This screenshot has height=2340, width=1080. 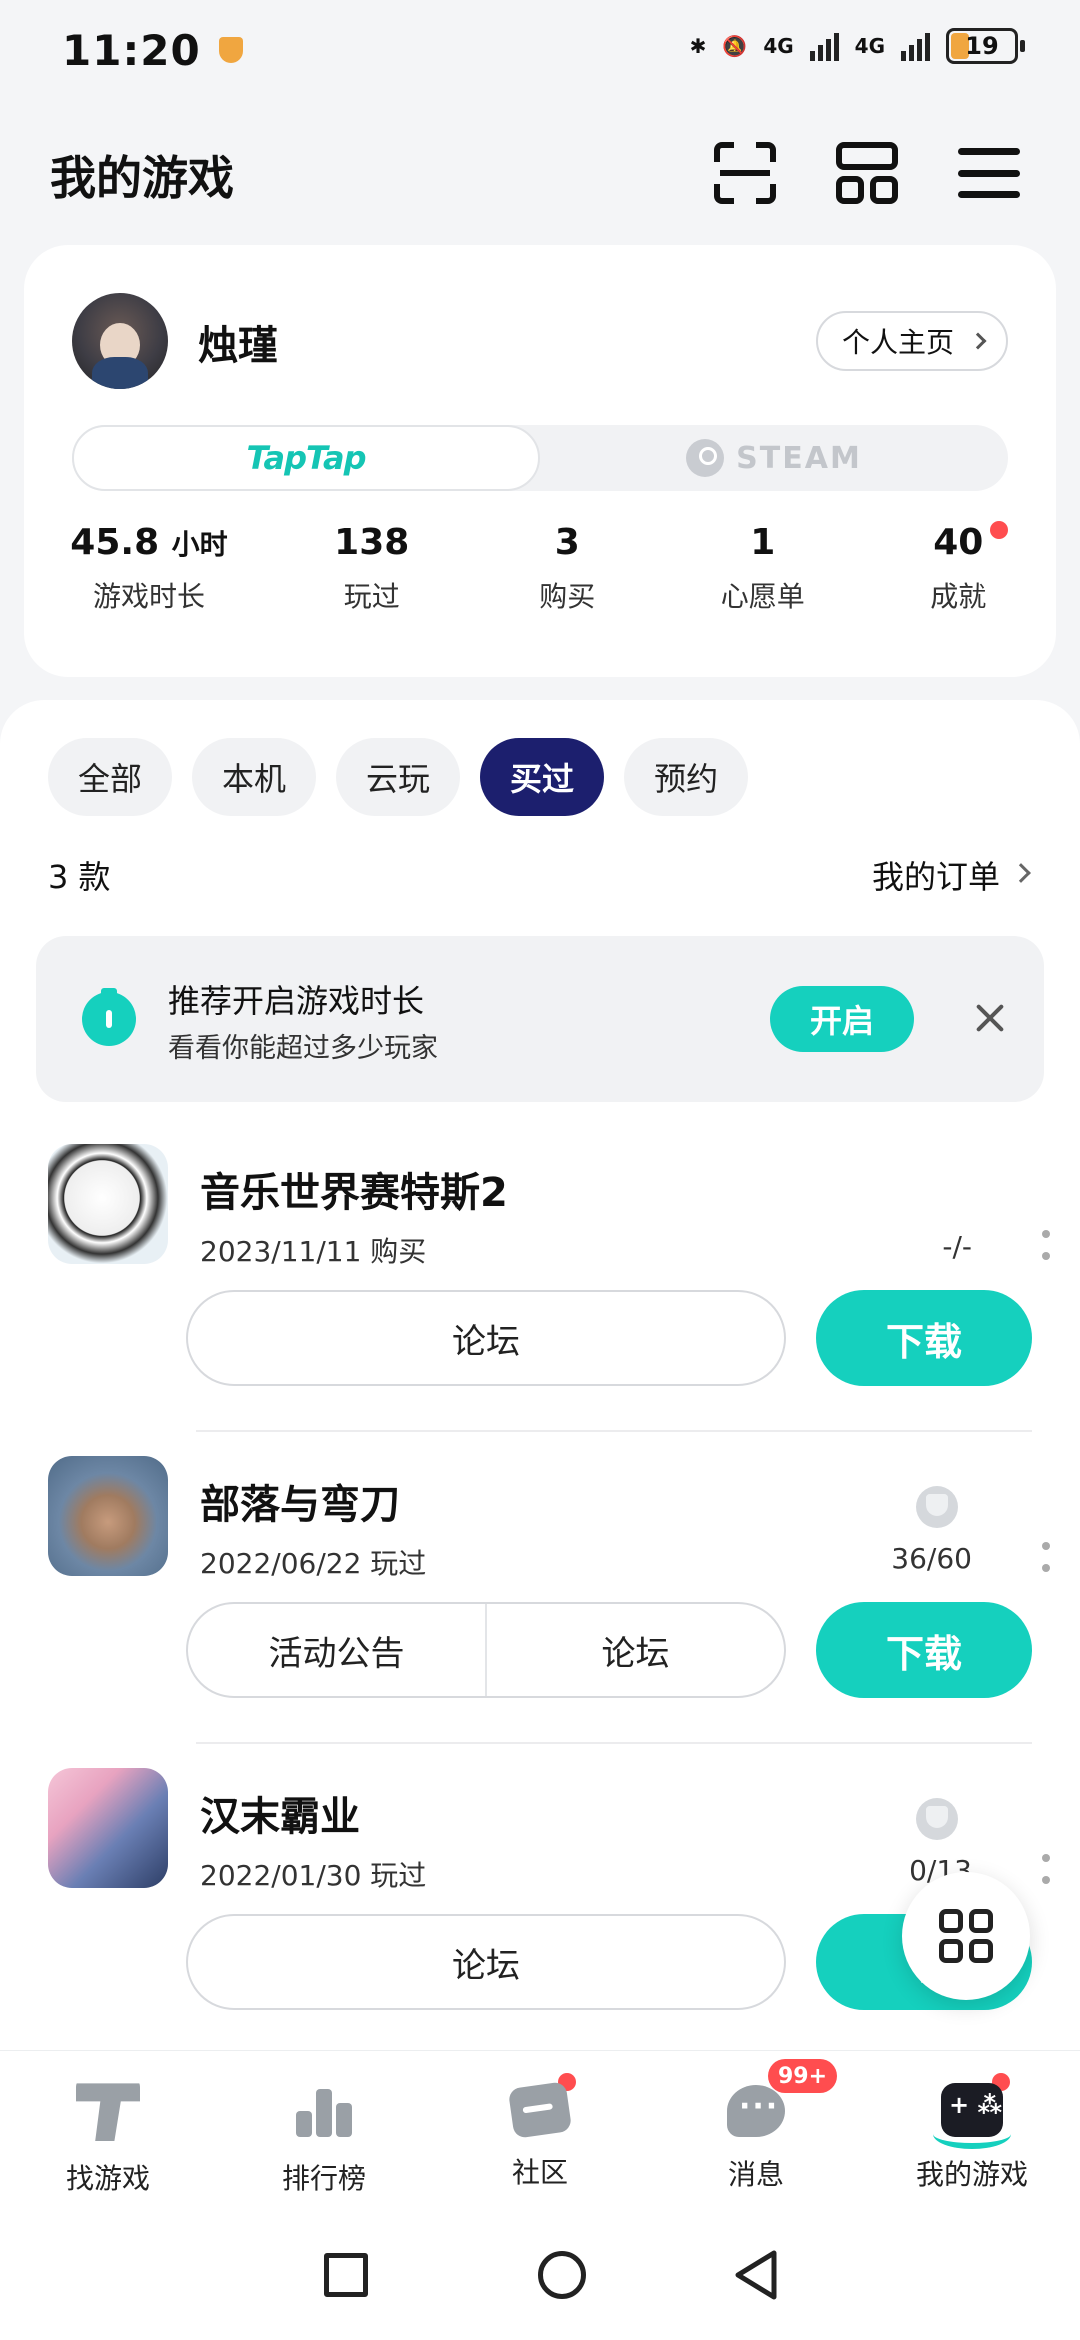 What do you see at coordinates (972, 2116) in the screenshot?
I see `gamepad-icon` at bounding box center [972, 2116].